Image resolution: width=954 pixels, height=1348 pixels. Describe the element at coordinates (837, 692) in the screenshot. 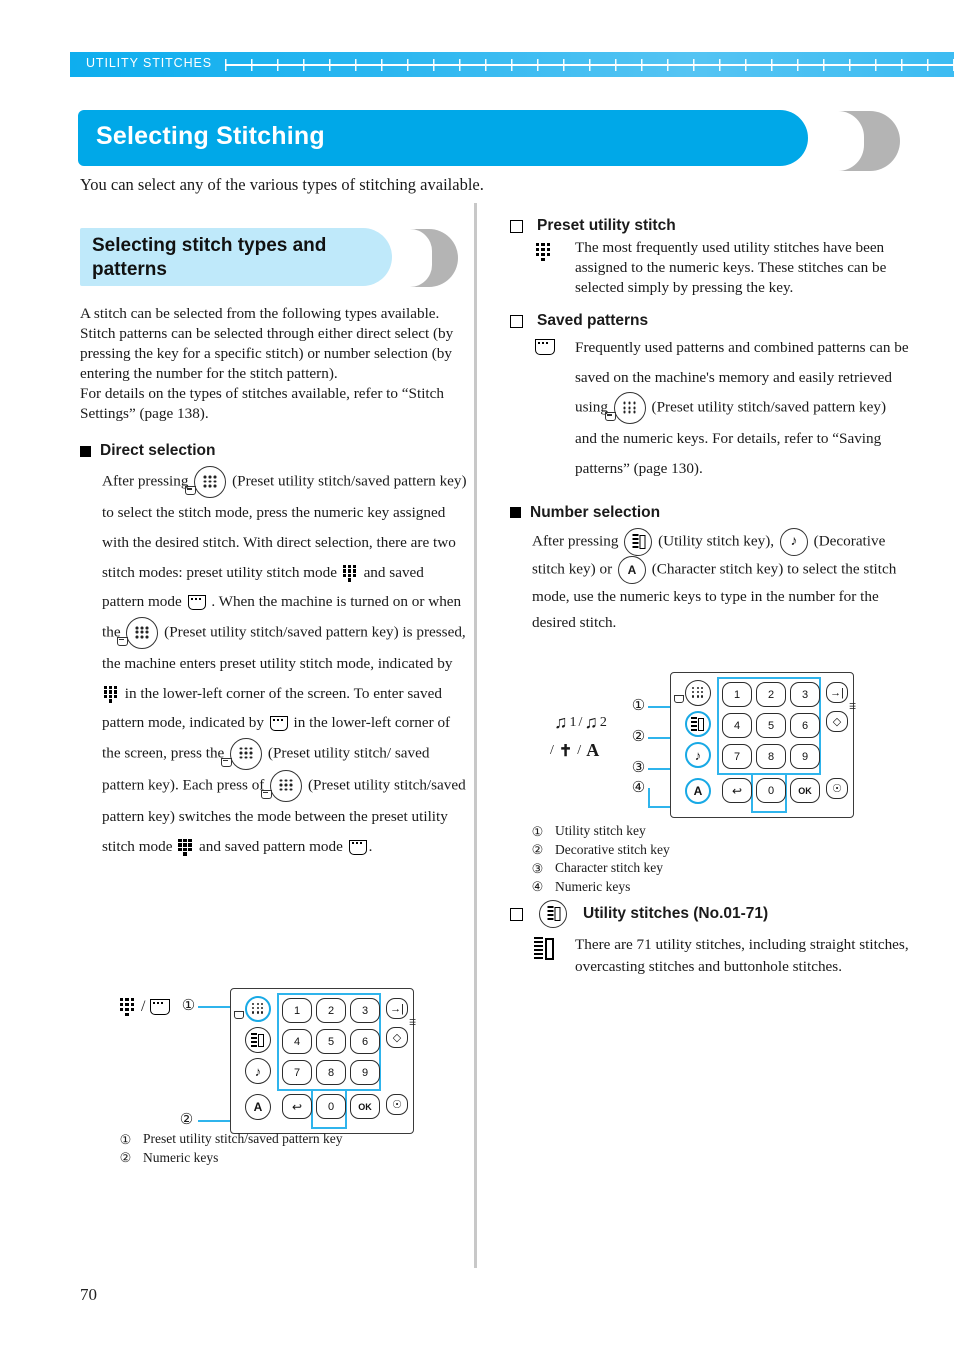

I see `needle-position-key-right: →|` at that location.